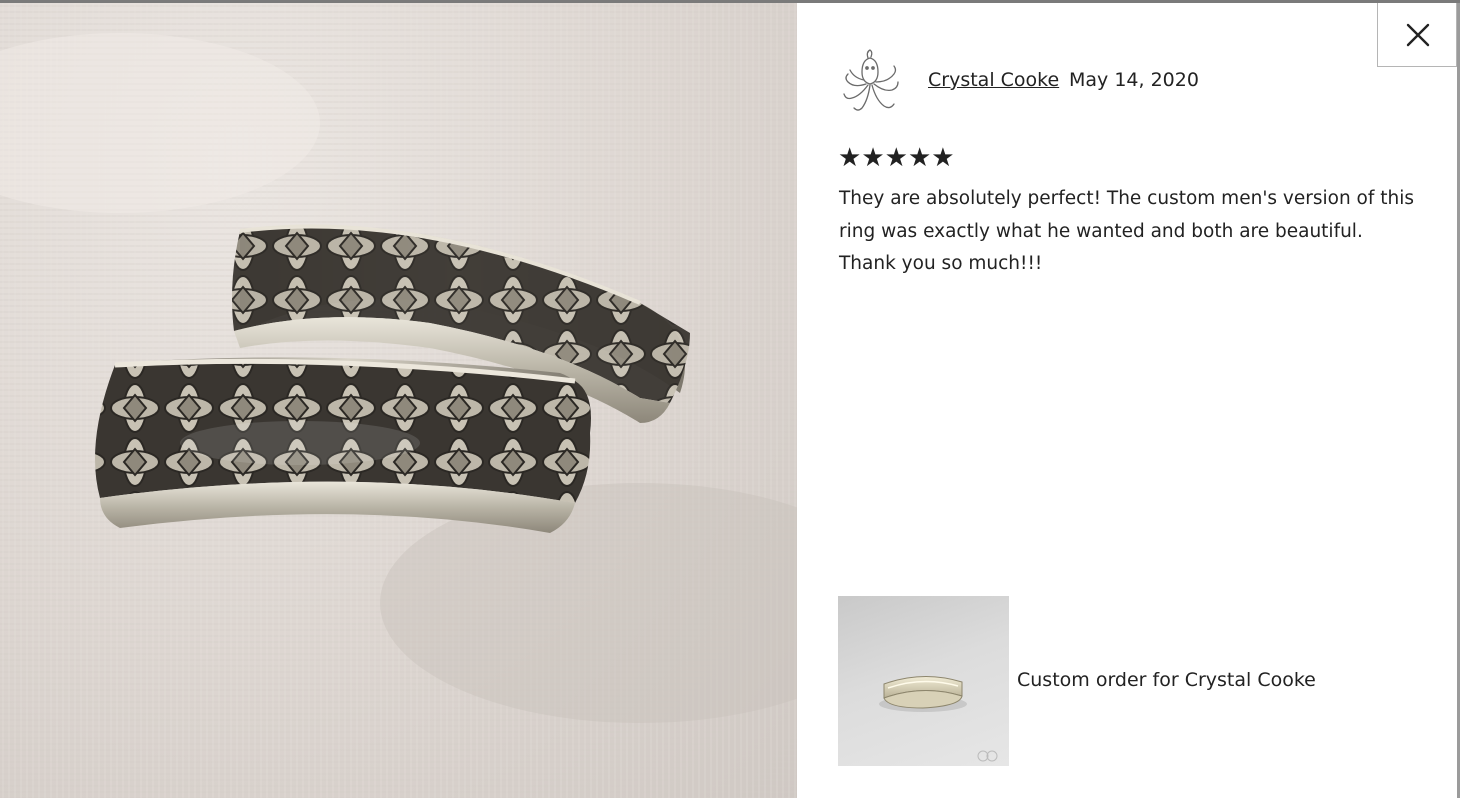 This screenshot has height=798, width=1460. I want to click on octopus-avatar-icon, so click(871, 80).